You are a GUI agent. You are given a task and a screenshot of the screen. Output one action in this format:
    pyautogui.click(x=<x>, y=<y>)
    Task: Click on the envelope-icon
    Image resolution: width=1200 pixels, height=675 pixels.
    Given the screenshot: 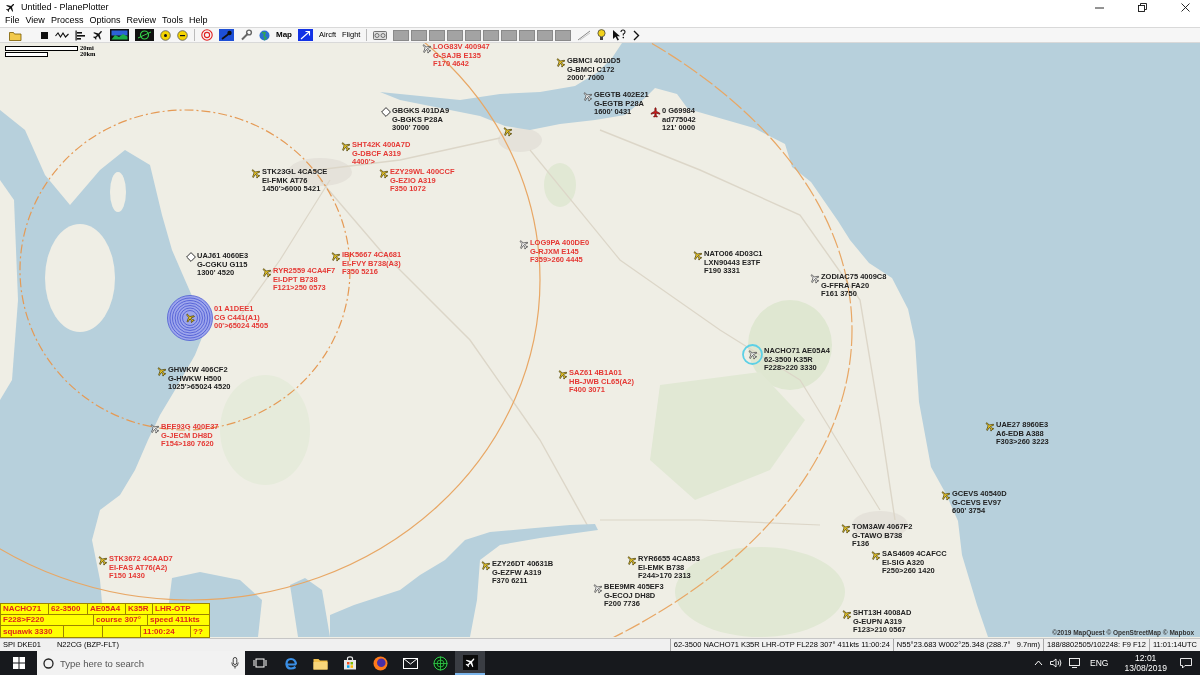 What is the action you would take?
    pyautogui.click(x=410, y=663)
    